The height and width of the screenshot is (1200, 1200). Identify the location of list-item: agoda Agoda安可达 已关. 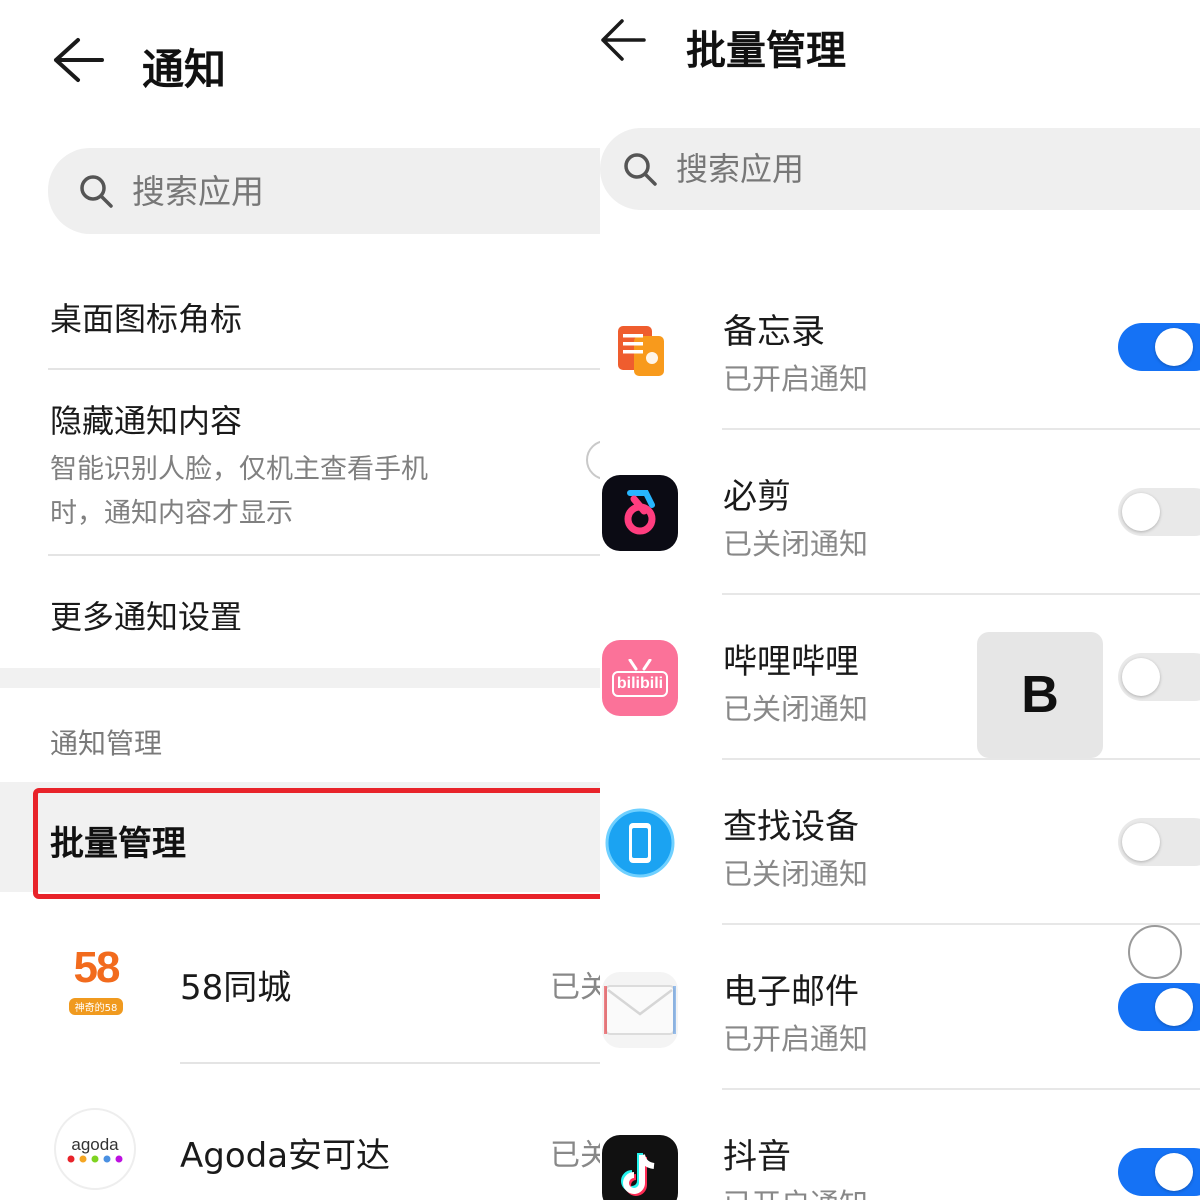
(300, 1150).